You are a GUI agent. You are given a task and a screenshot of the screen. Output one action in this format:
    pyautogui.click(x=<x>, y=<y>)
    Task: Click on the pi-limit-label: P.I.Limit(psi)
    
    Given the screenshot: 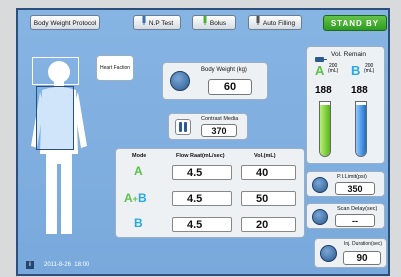 What is the action you would take?
    pyautogui.click(x=352, y=177)
    